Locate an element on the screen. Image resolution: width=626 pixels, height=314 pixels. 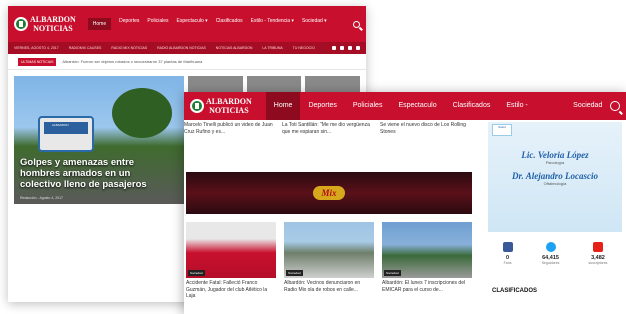
nav-sociedad: Sociedad is located at coordinates (587, 106).